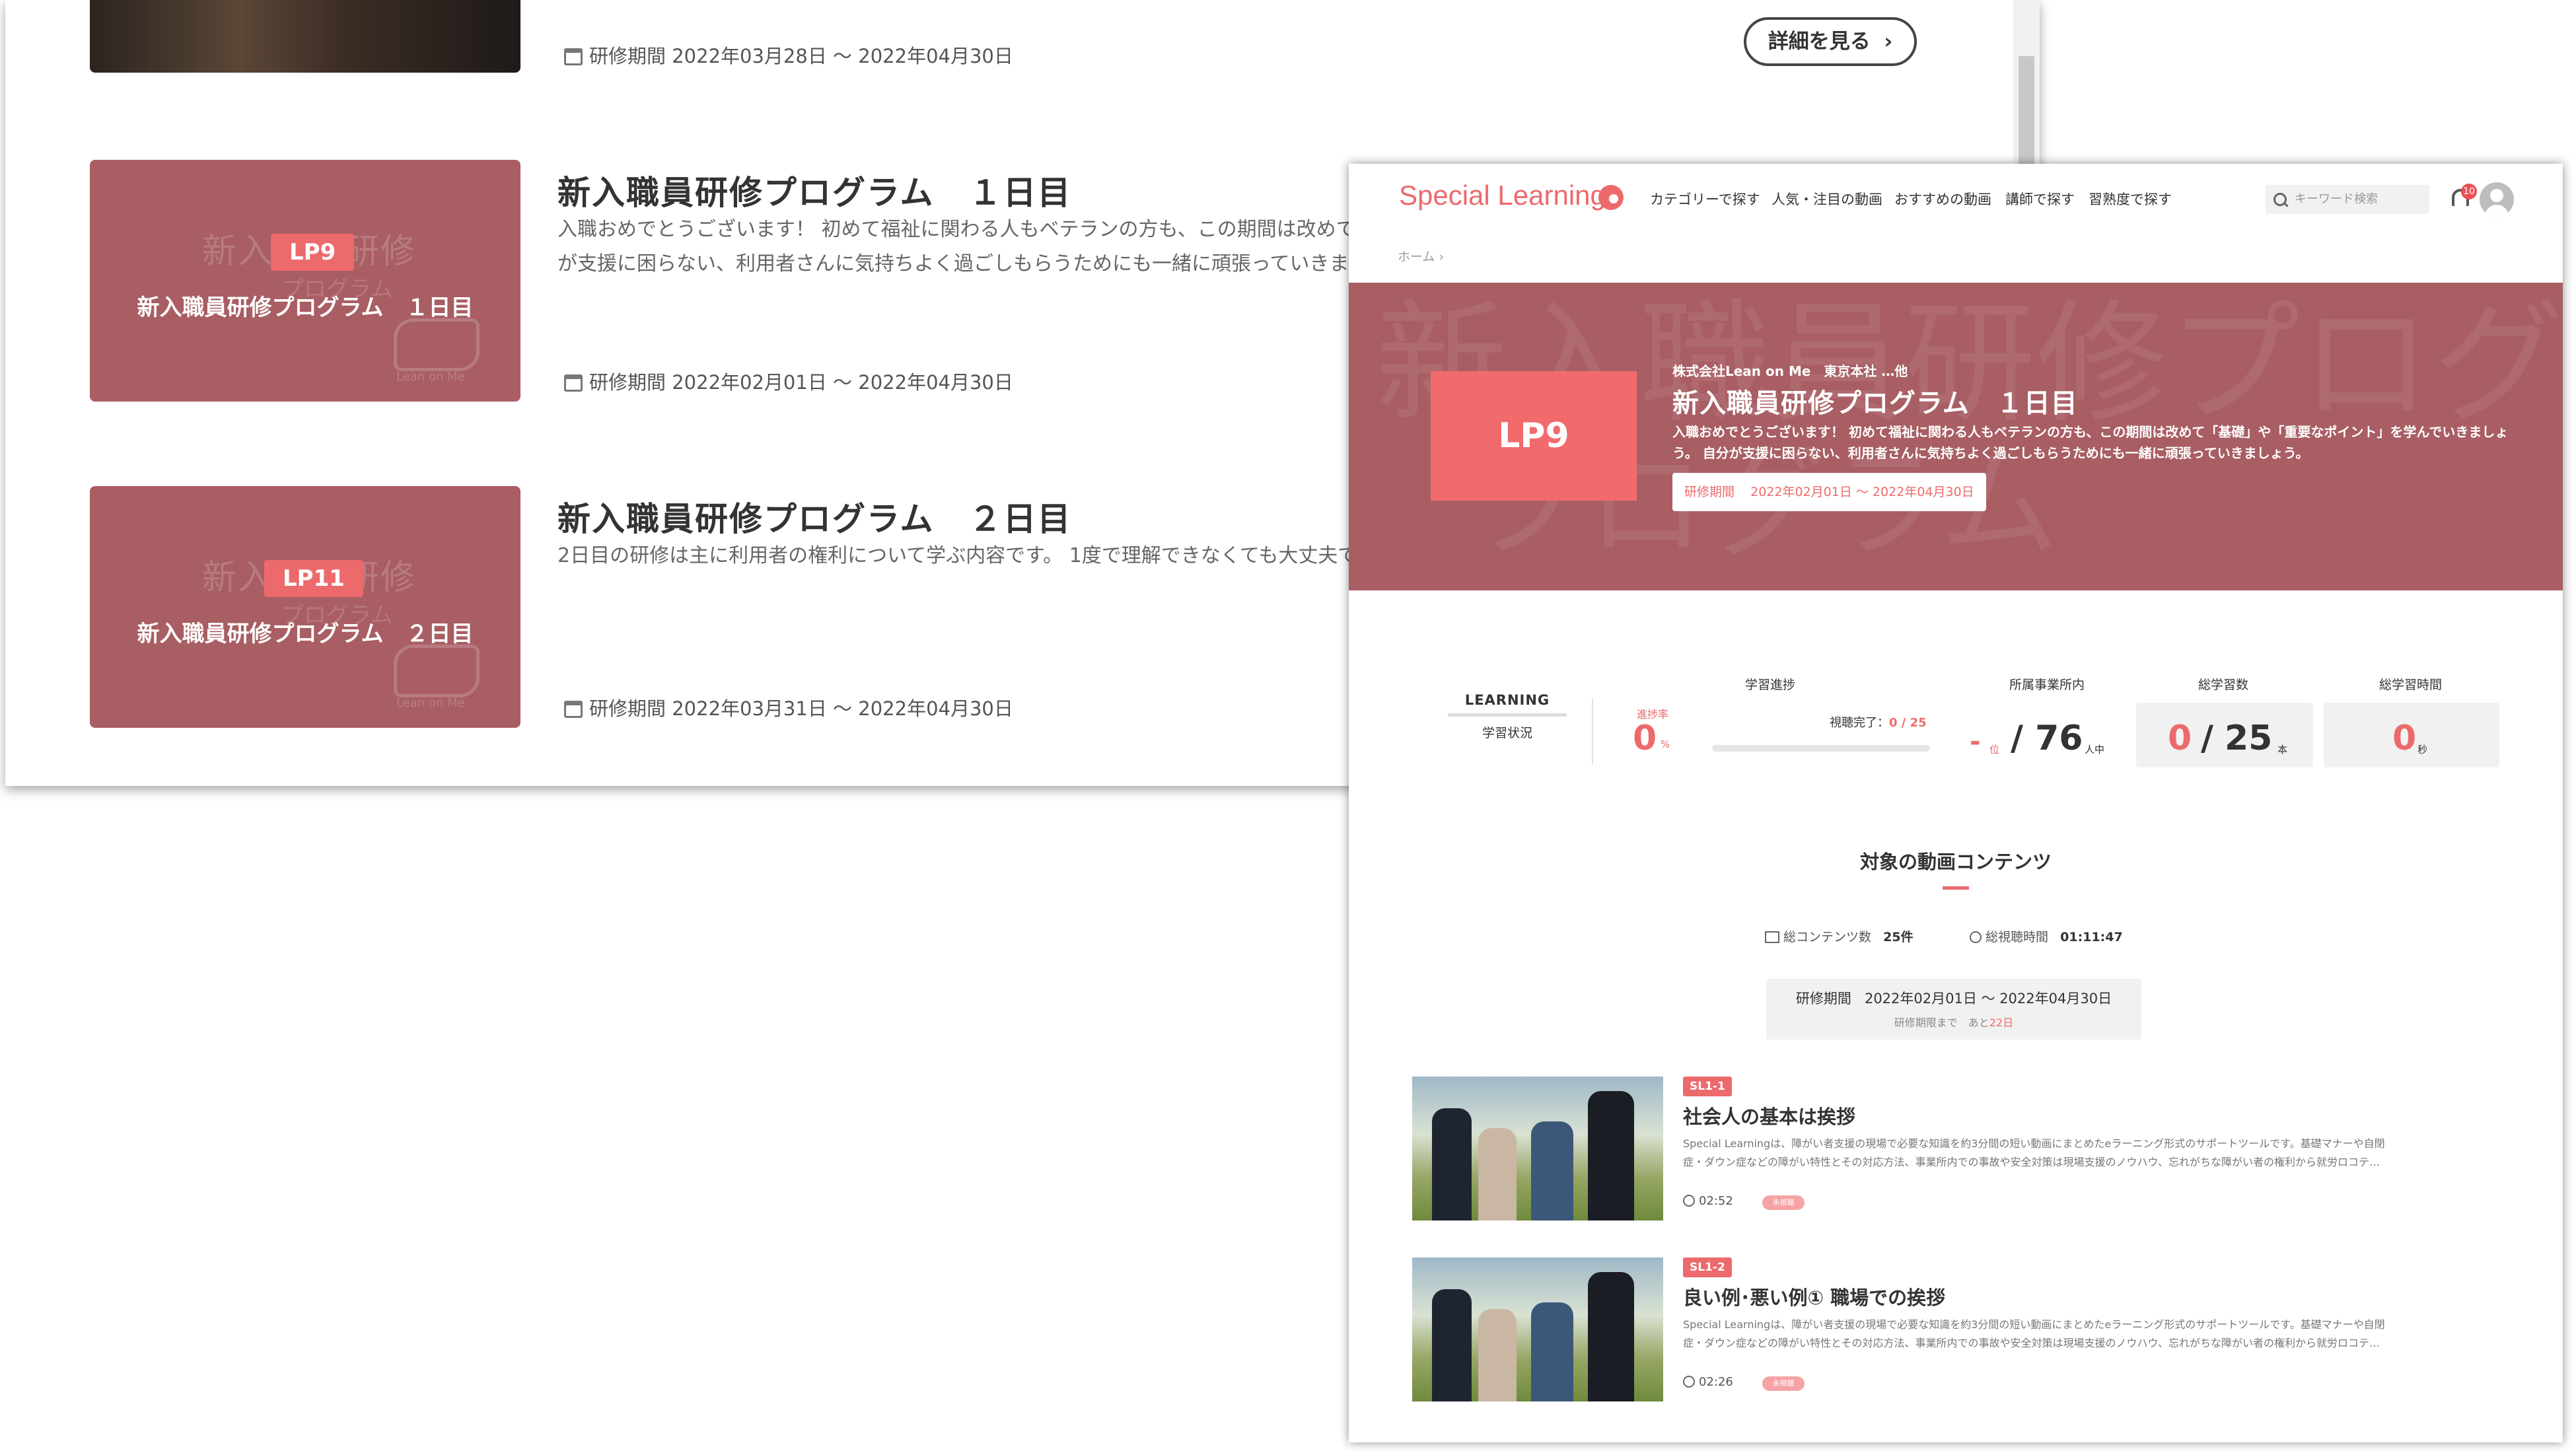 This screenshot has width=2576, height=1451. Describe the element at coordinates (1827, 199) in the screenshot. I see `nav-popular: 人気・注目の動画` at that location.